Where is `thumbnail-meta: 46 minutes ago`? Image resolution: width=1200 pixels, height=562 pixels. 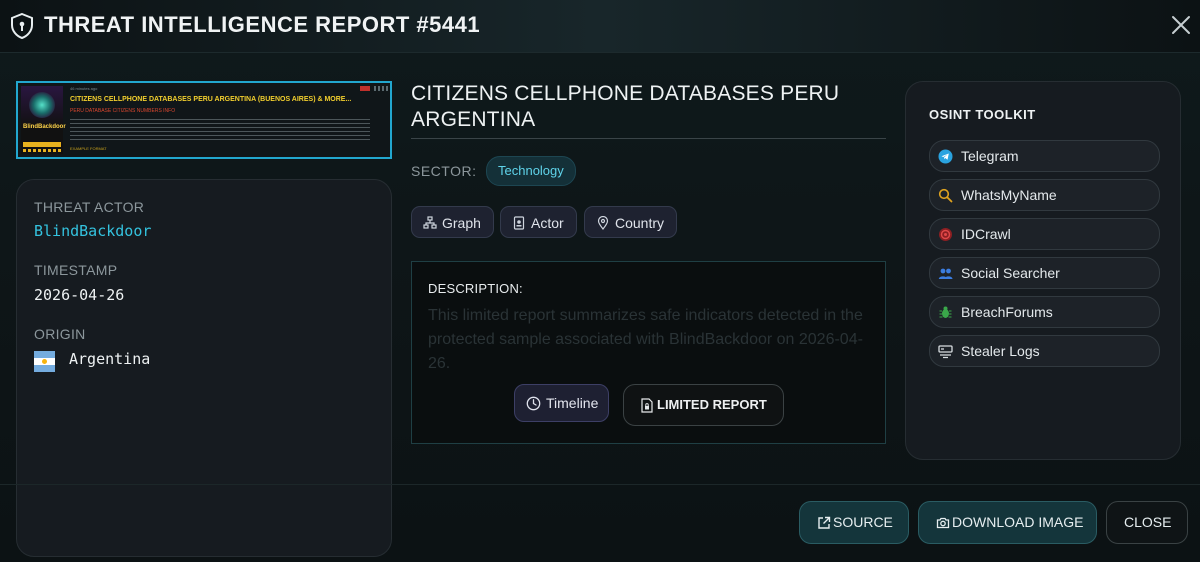 thumbnail-meta: 46 minutes ago is located at coordinates (84, 88).